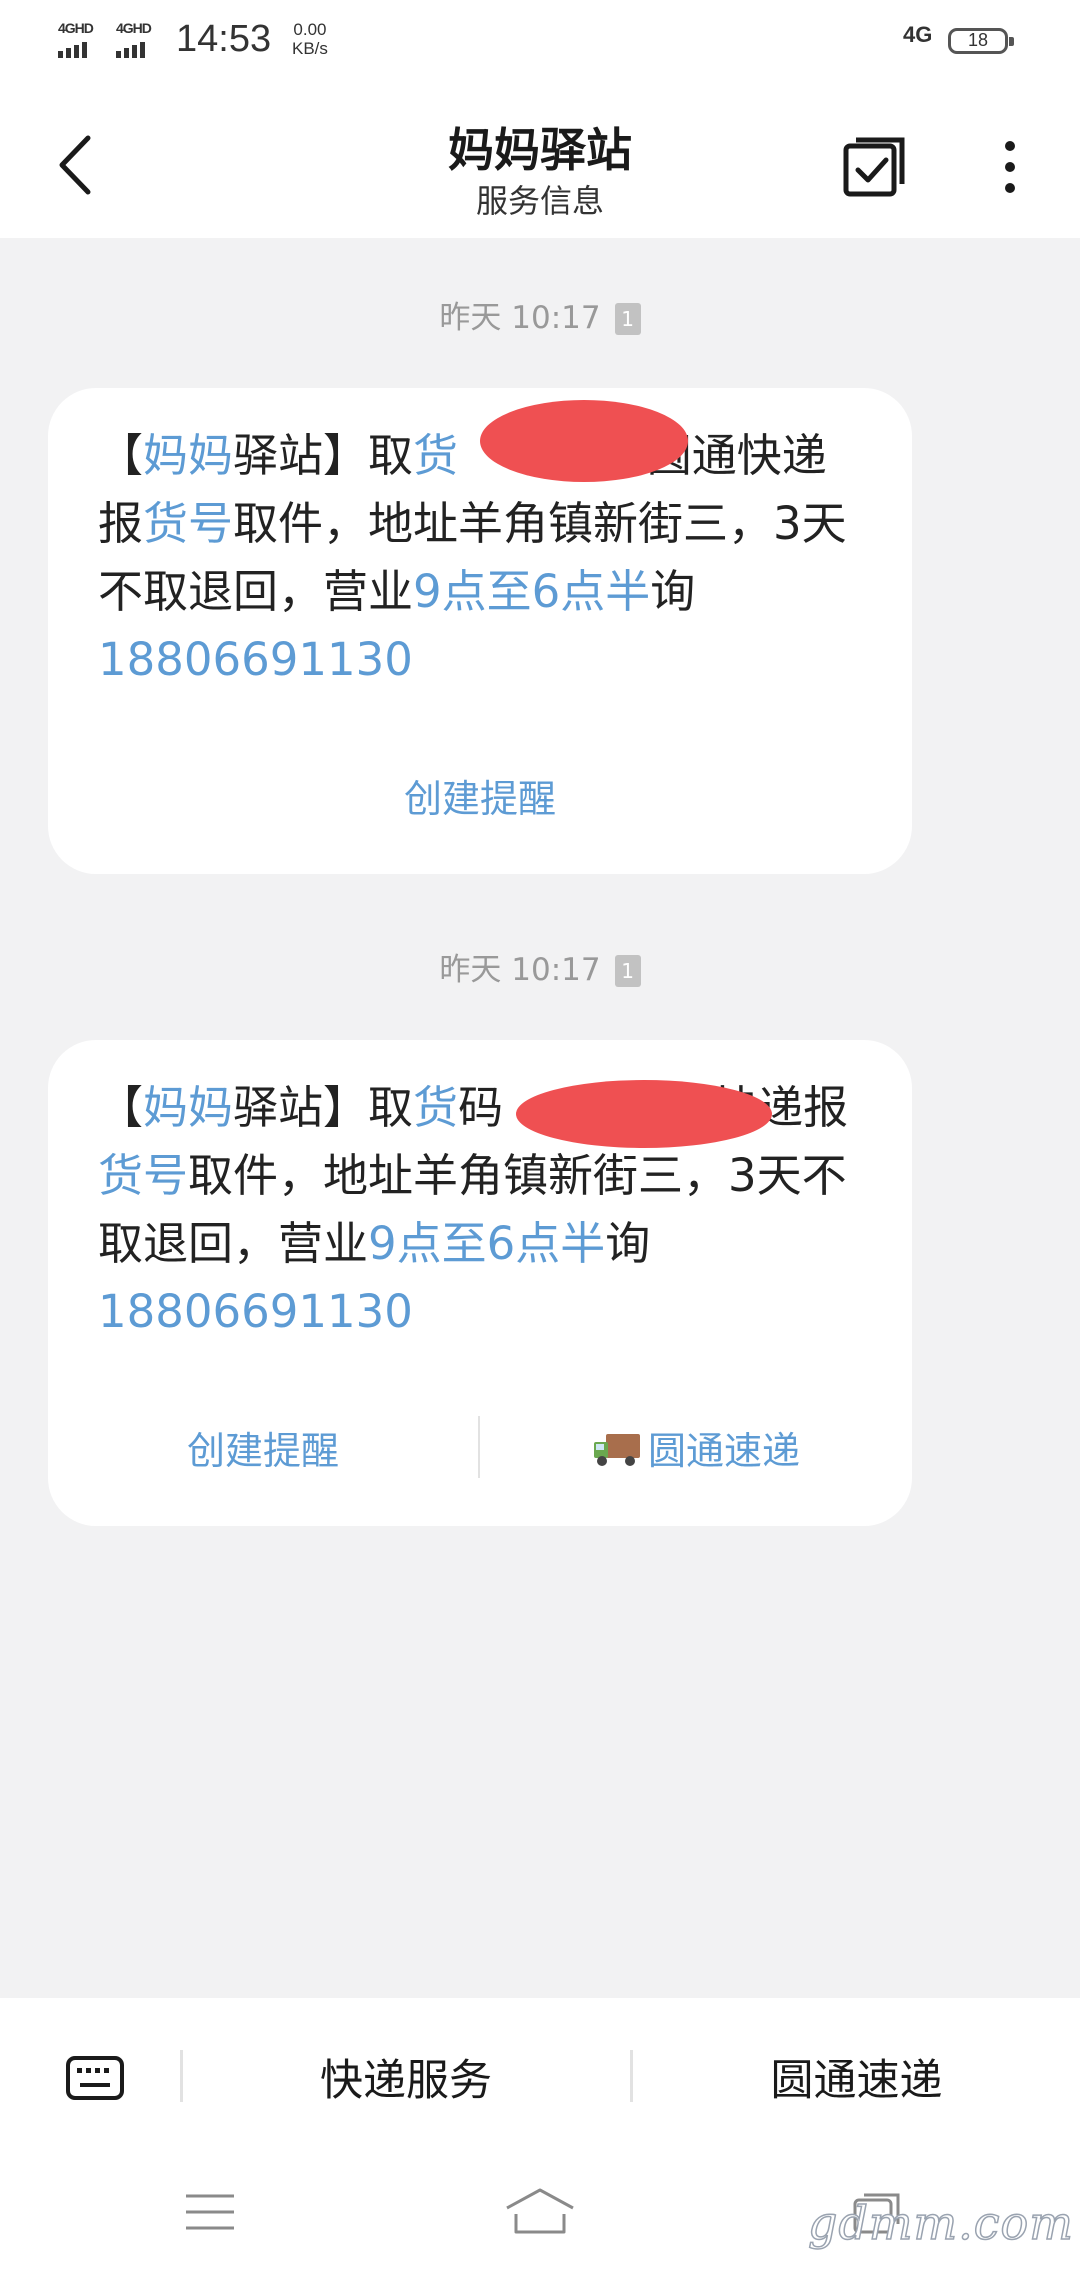 The image size is (1080, 2280). What do you see at coordinates (616, 1450) in the screenshot?
I see `delivery-truck-icon` at bounding box center [616, 1450].